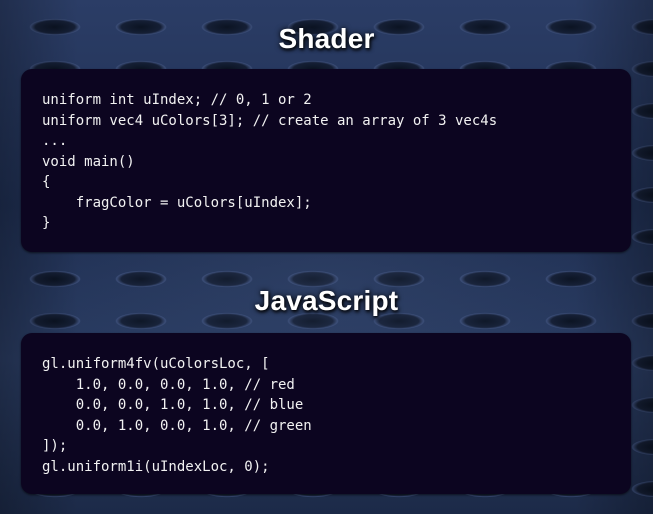  What do you see at coordinates (55, 446) in the screenshot?
I see `javascript-code-line: ]);` at bounding box center [55, 446].